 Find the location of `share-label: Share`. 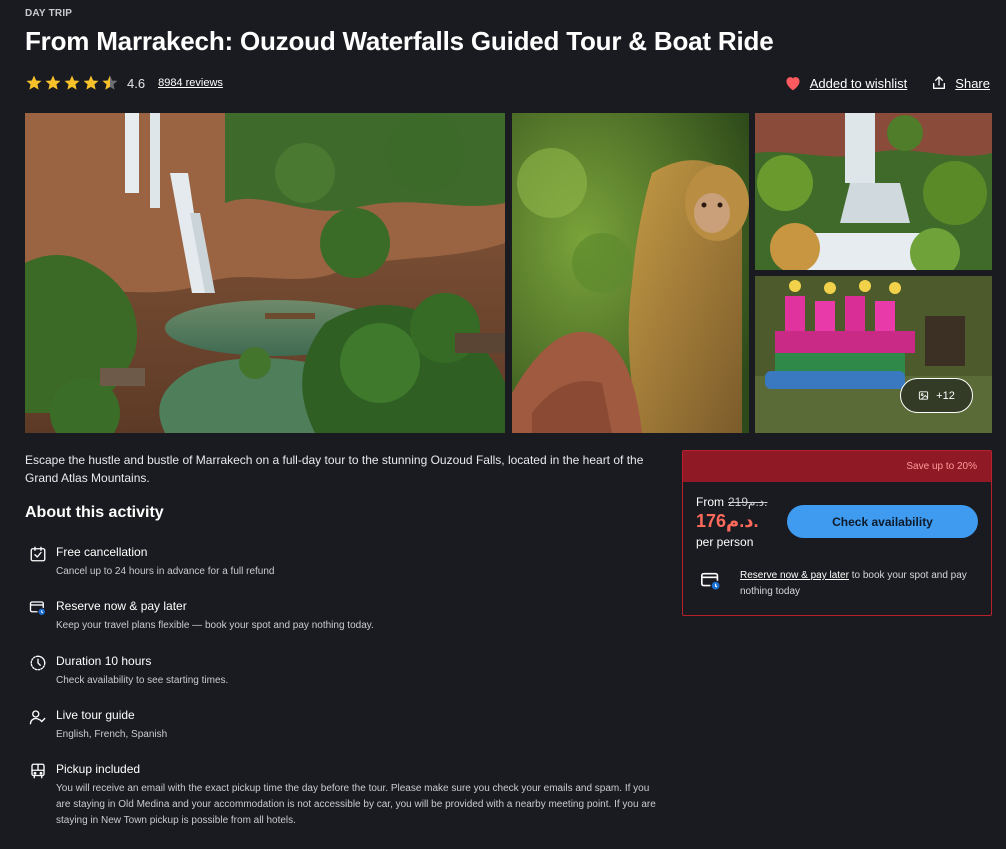

share-label: Share is located at coordinates (972, 83).